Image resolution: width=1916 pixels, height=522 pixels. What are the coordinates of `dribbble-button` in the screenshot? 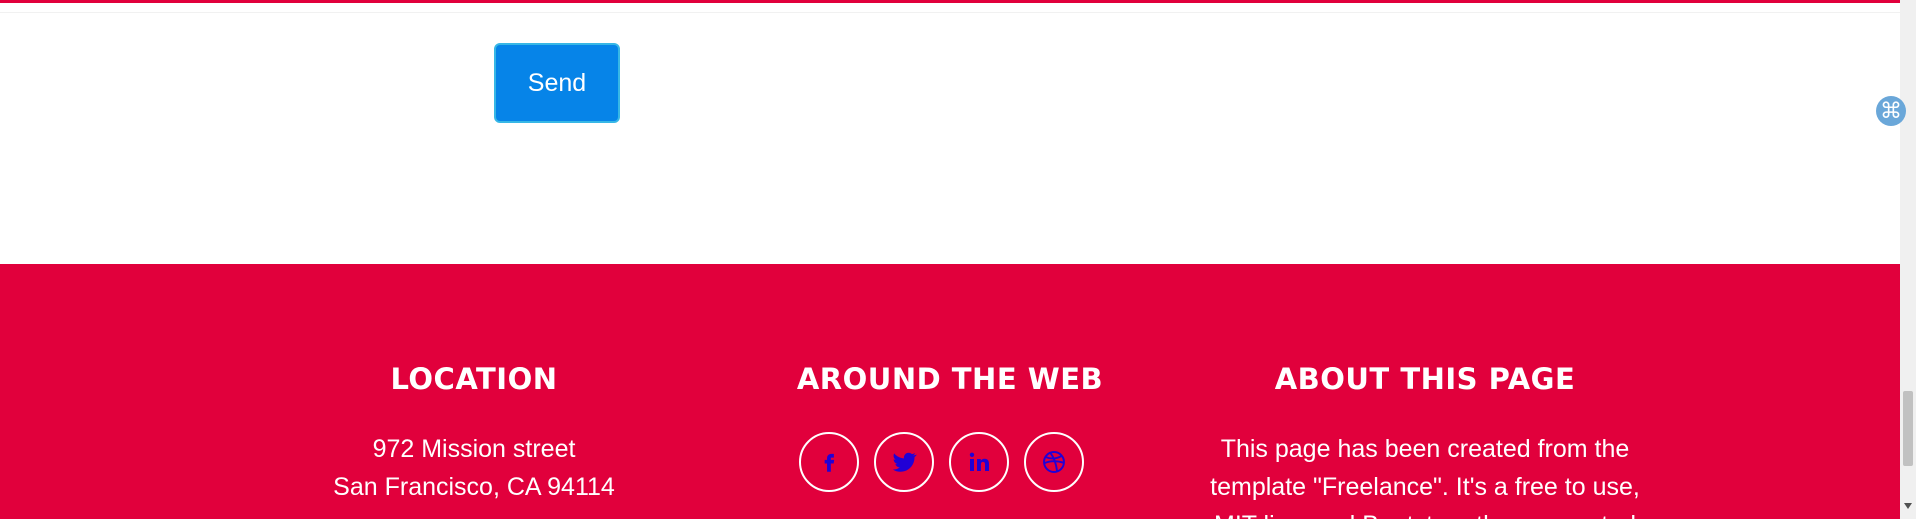 It's located at (1054, 462).